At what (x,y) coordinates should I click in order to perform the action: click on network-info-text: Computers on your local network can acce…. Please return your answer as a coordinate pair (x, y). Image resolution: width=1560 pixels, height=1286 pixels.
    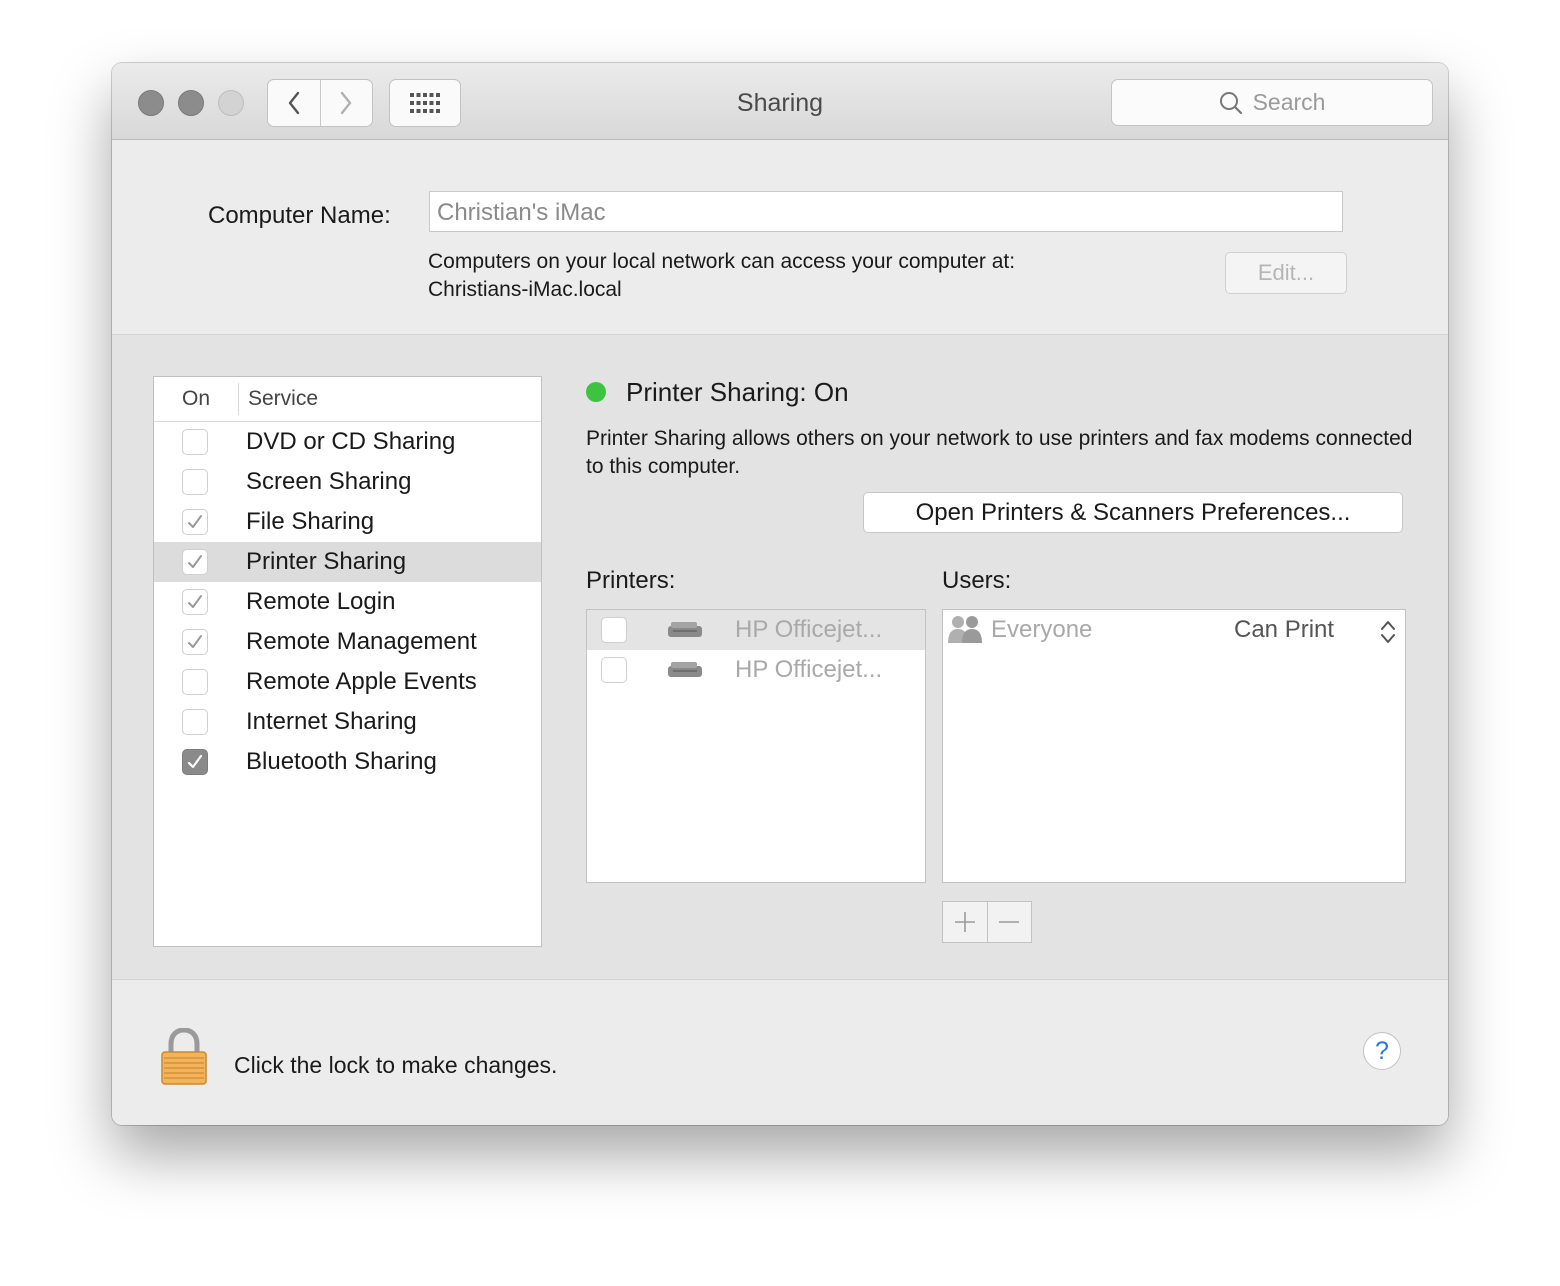
    Looking at the image, I should click on (722, 261).